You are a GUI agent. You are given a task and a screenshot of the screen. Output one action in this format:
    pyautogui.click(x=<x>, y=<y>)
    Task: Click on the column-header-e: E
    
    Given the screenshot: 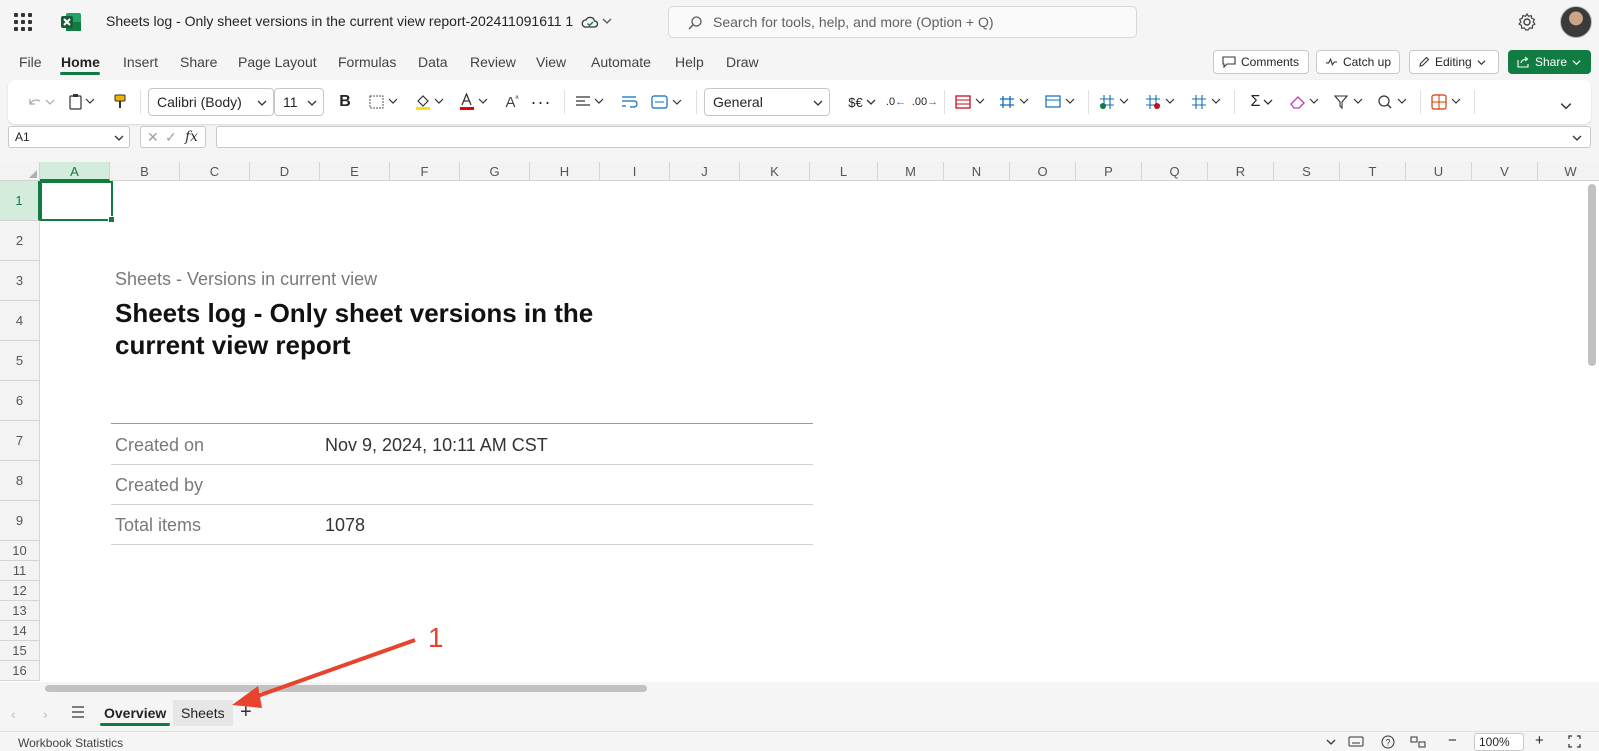 What is the action you would take?
    pyautogui.click(x=355, y=171)
    